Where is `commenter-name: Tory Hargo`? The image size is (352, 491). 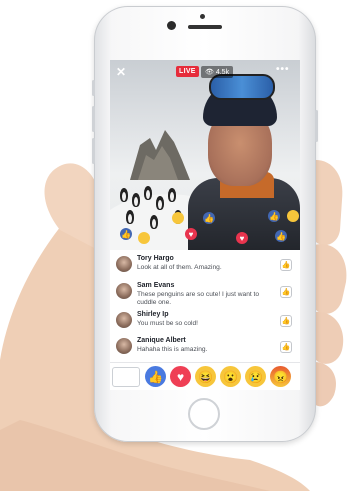 commenter-name: Tory Hargo is located at coordinates (155, 258).